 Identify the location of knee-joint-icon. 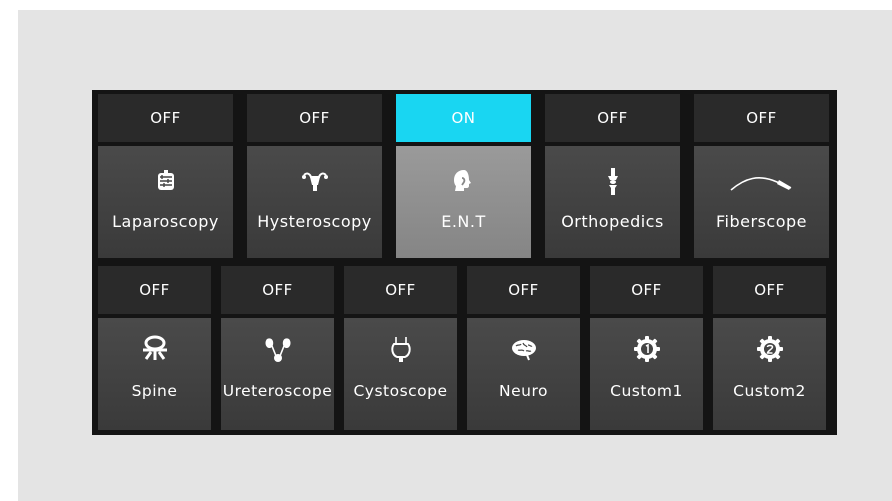
(612, 181).